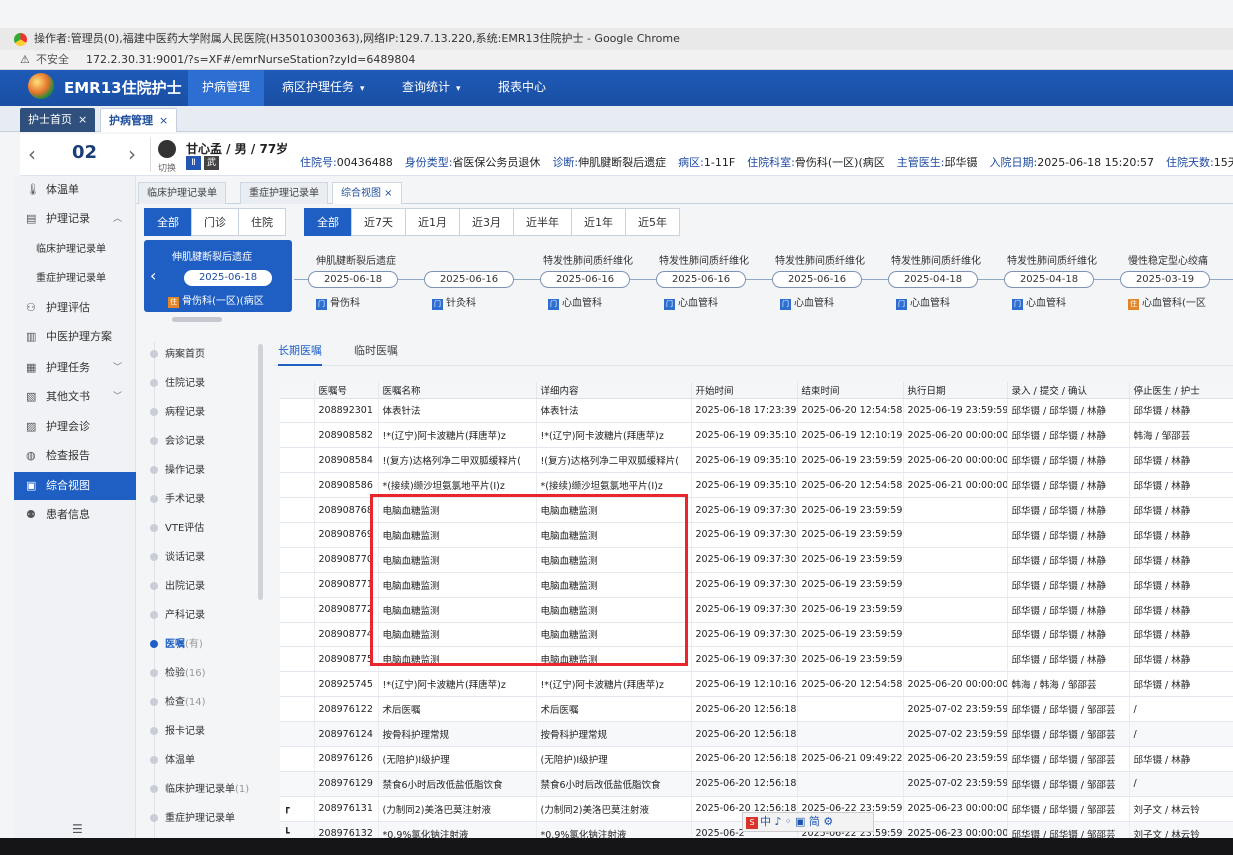  Describe the element at coordinates (182, 193) in the screenshot. I see `content-tab-0: 临床护理记录单` at that location.